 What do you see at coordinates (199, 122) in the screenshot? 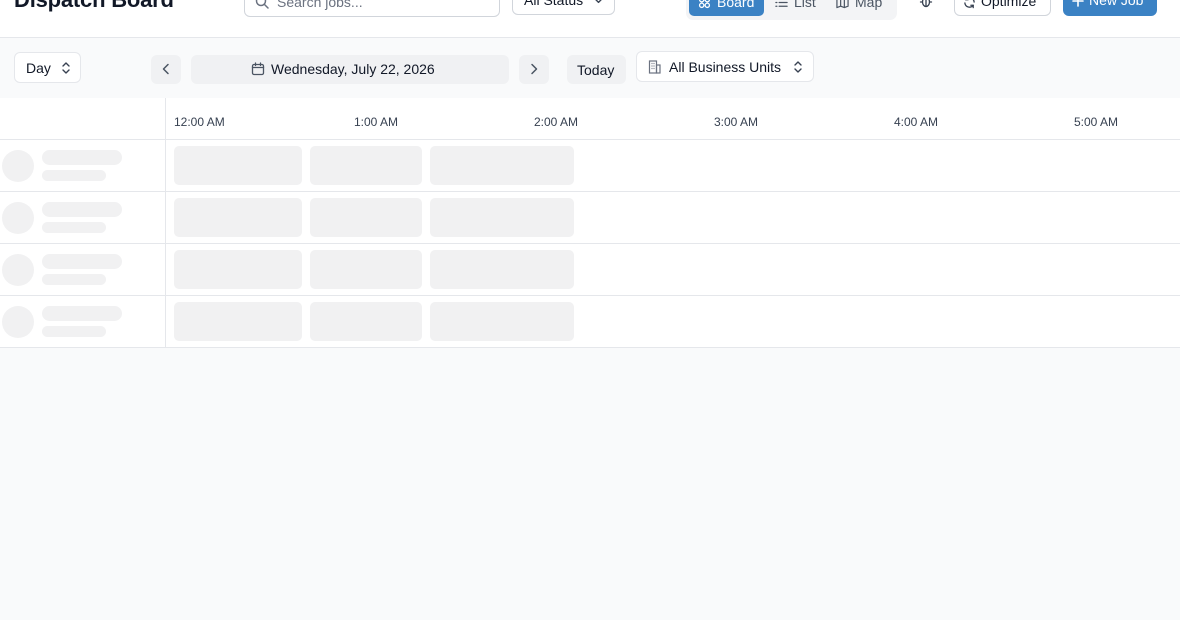
I see `hour-label: 12:00 AM` at bounding box center [199, 122].